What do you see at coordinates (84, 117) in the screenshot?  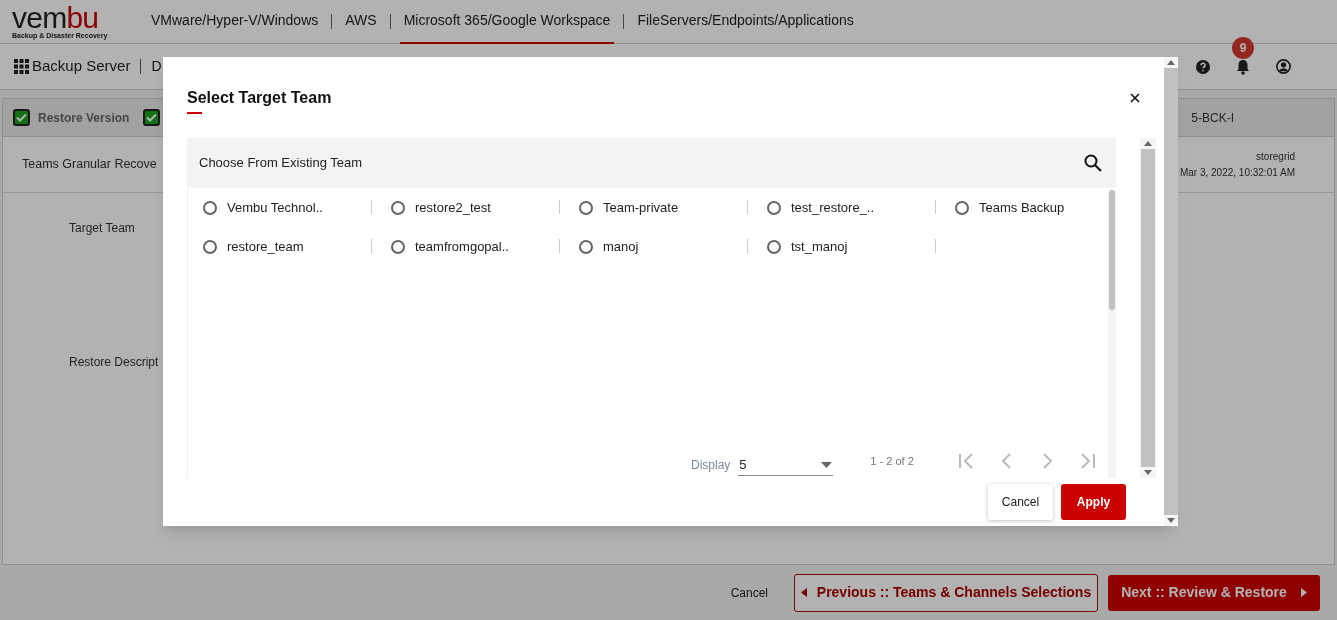 I see `step-label: Restore Version` at bounding box center [84, 117].